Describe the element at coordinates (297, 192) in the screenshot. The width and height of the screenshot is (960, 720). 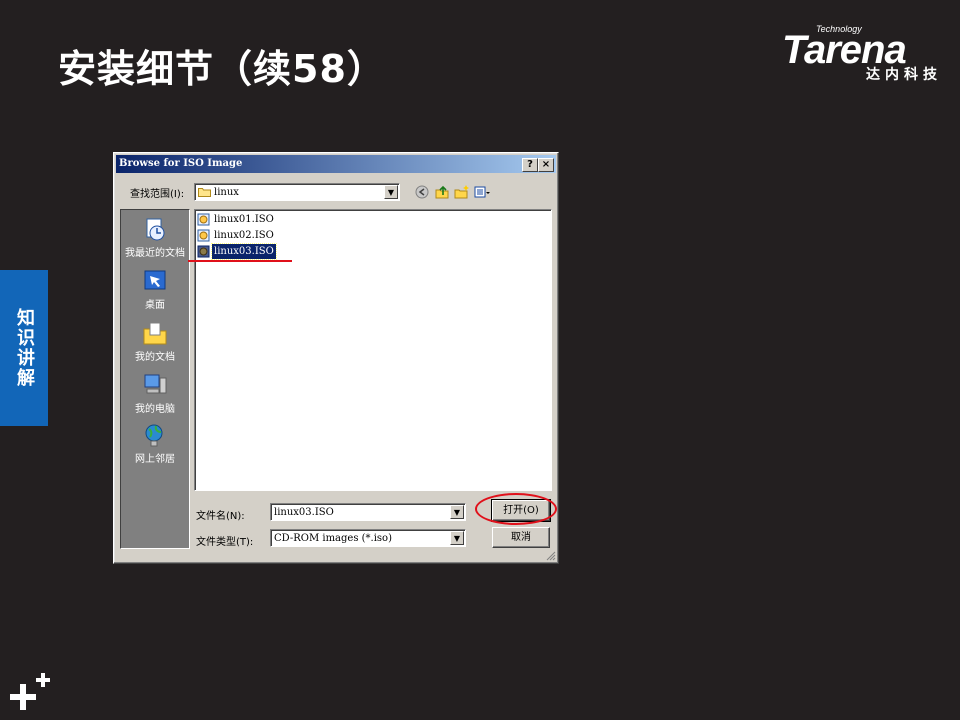
I see `look-in-select: linux ▼` at that location.